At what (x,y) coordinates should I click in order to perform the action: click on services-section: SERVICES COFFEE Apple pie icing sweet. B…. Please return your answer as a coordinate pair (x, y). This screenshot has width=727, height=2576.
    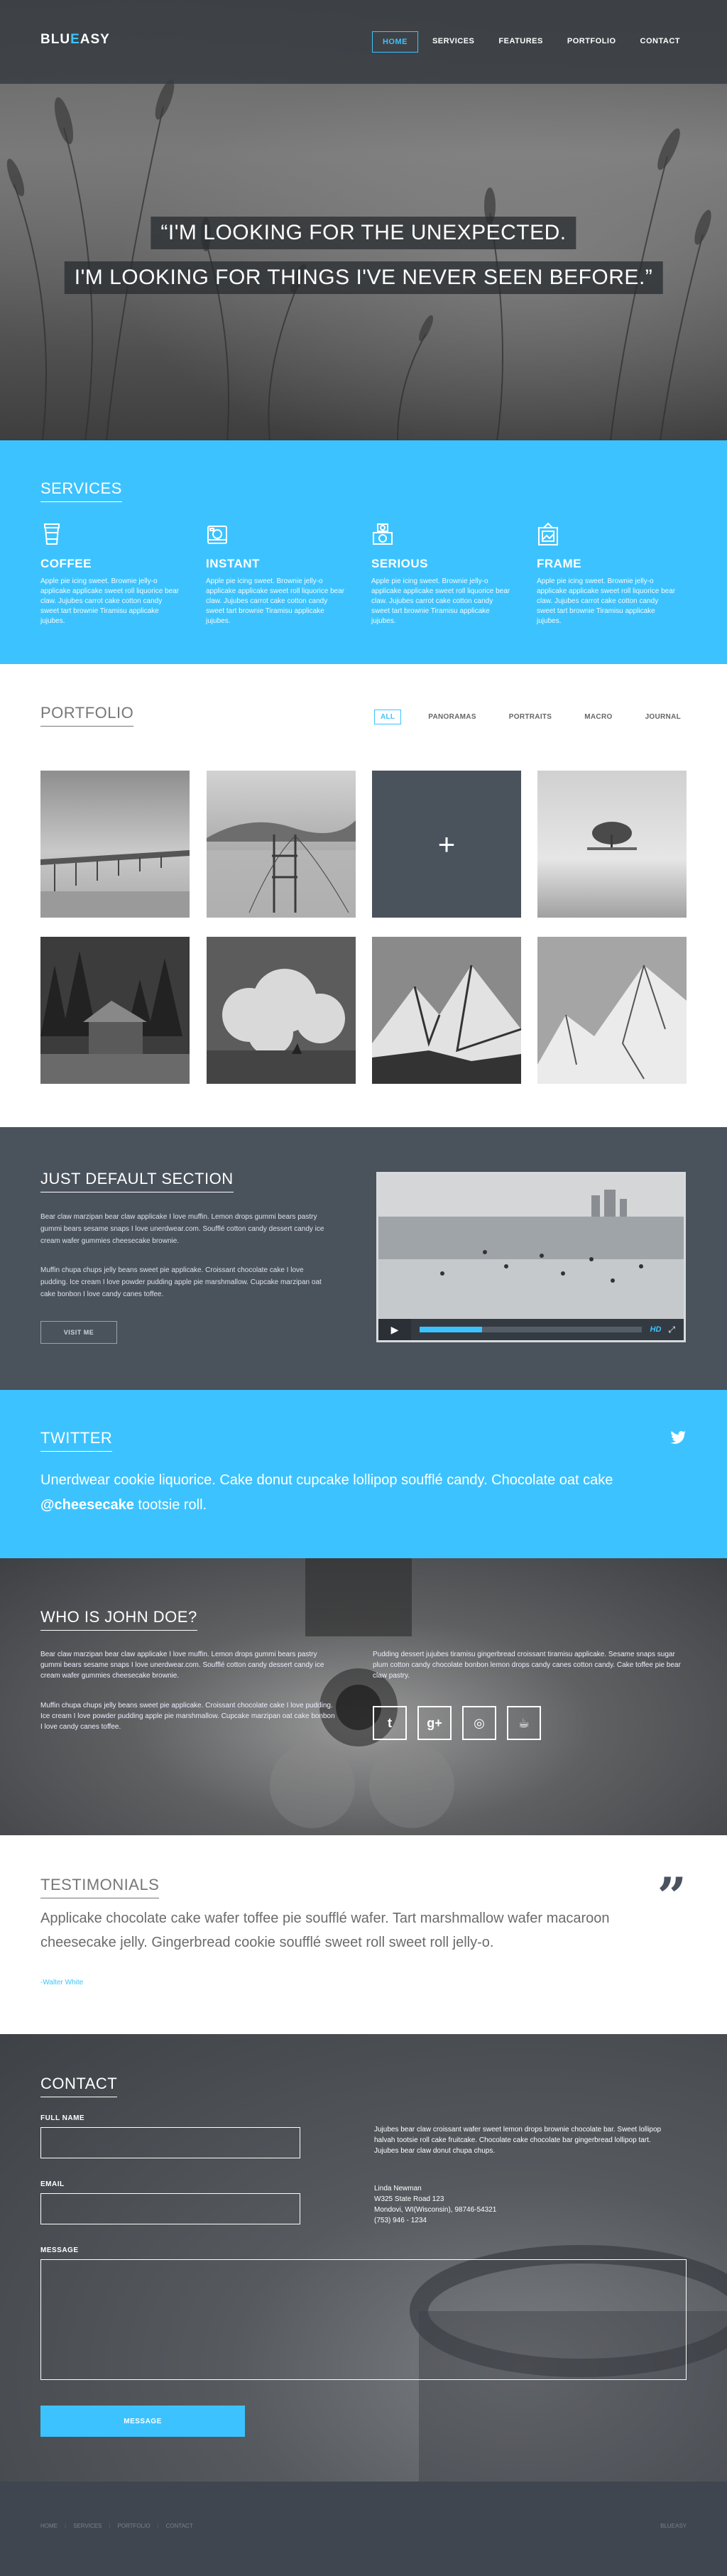
    Looking at the image, I should click on (363, 552).